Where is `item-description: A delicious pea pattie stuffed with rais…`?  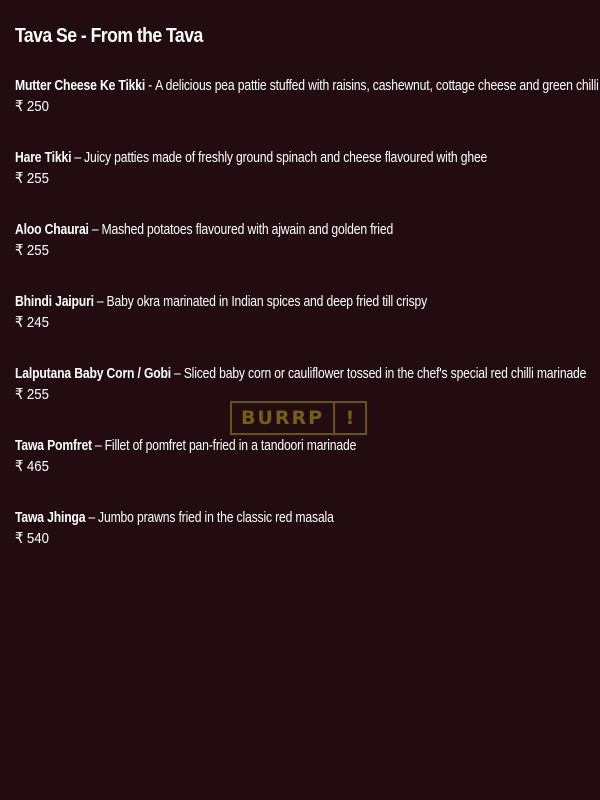
item-description: A delicious pea pattie stuffed with rais… is located at coordinates (377, 86).